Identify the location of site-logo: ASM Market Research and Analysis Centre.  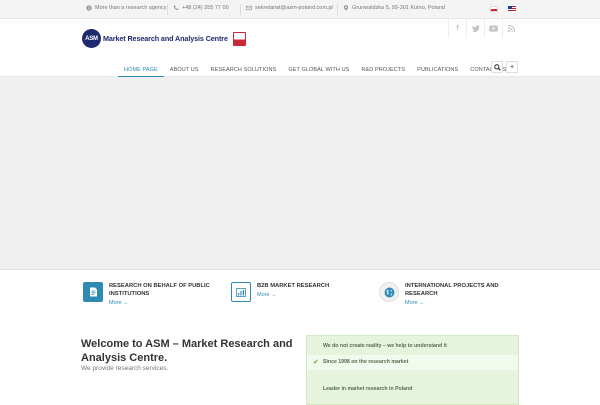
(164, 38).